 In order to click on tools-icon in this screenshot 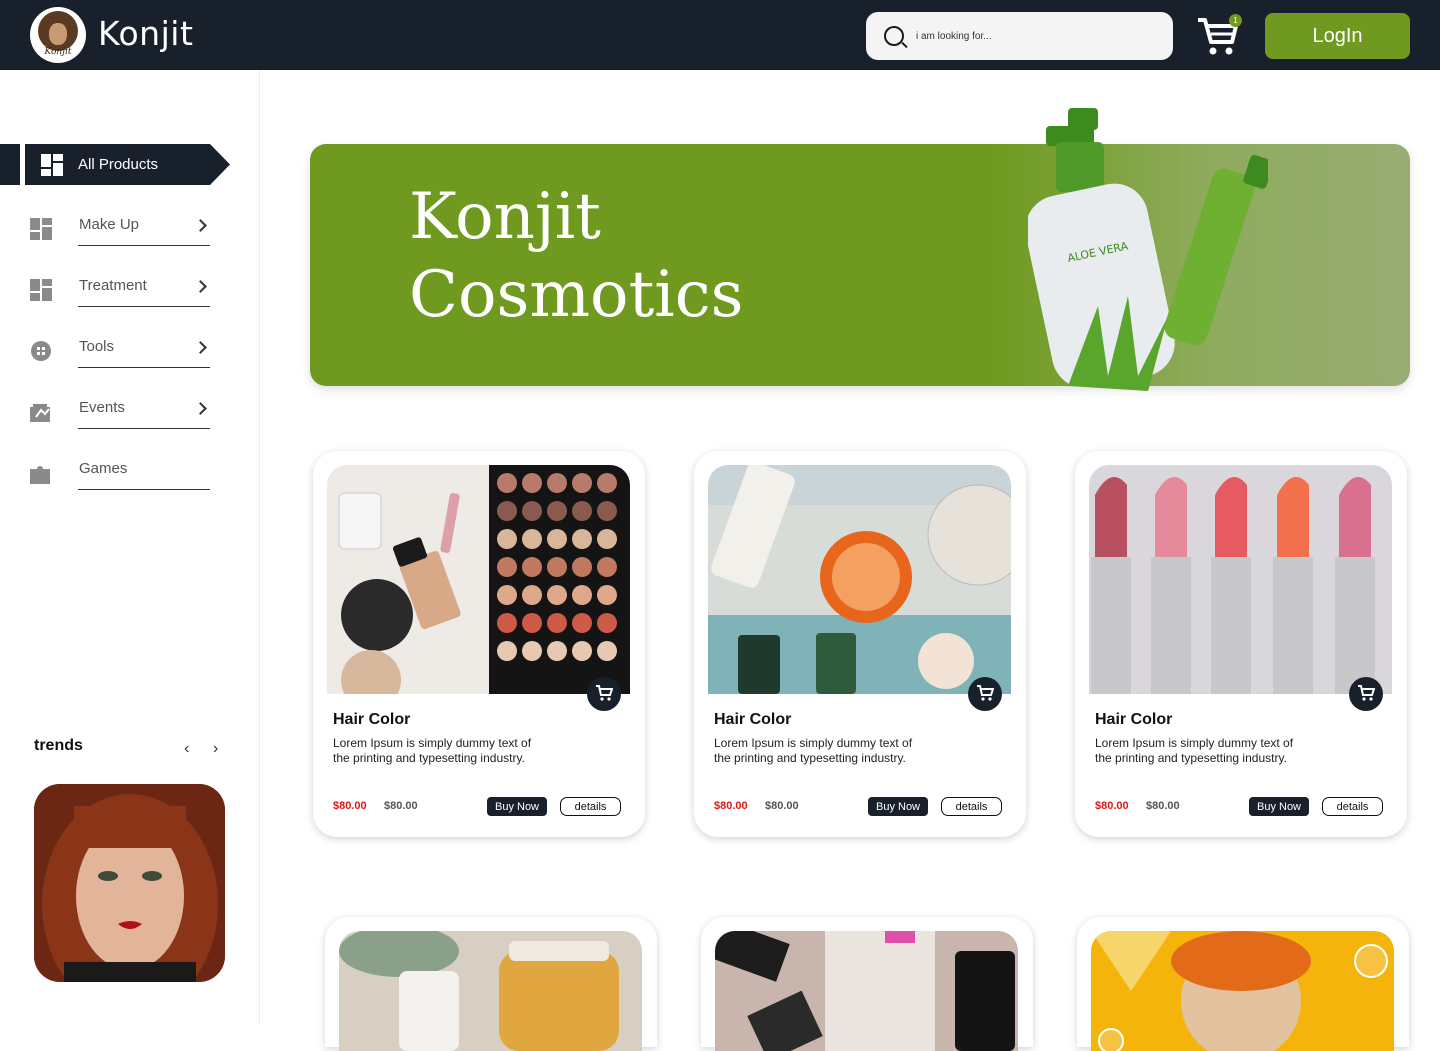, I will do `click(41, 351)`.